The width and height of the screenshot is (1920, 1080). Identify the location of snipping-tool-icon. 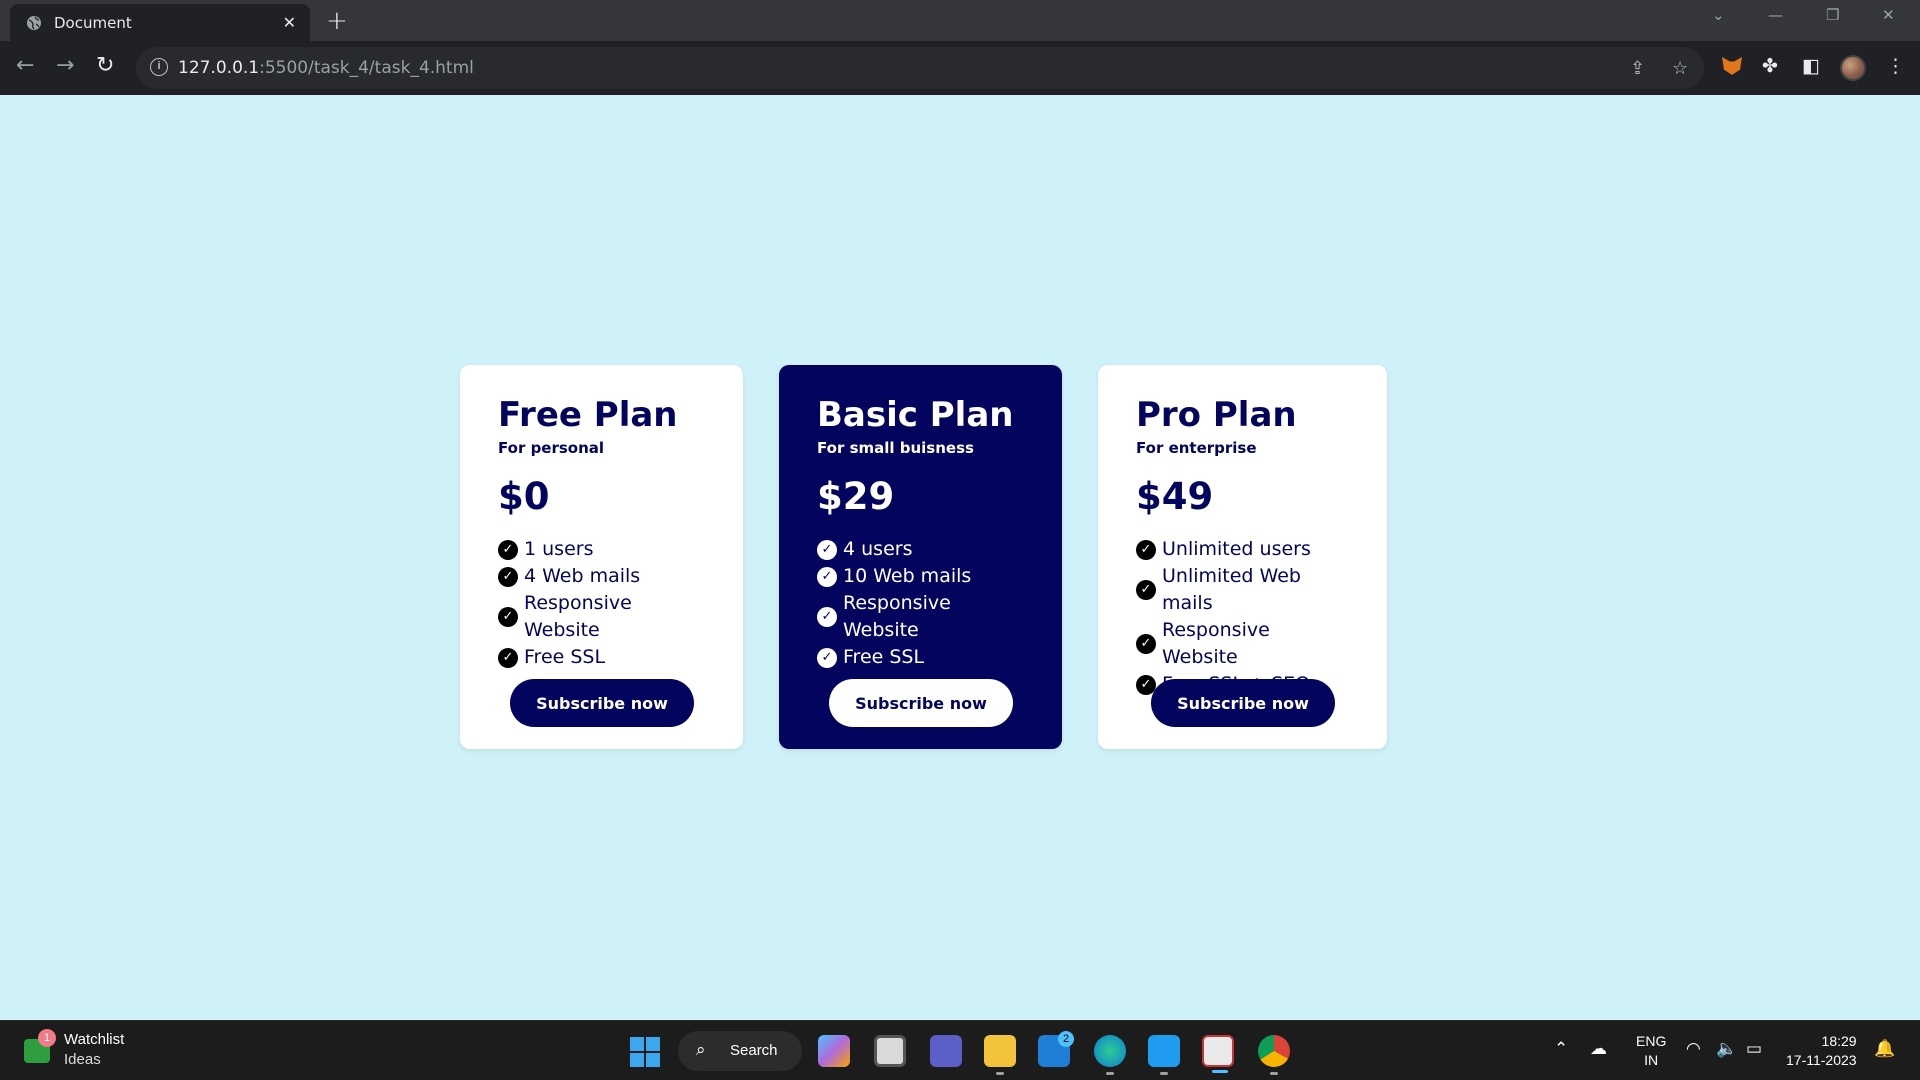
(1218, 1054).